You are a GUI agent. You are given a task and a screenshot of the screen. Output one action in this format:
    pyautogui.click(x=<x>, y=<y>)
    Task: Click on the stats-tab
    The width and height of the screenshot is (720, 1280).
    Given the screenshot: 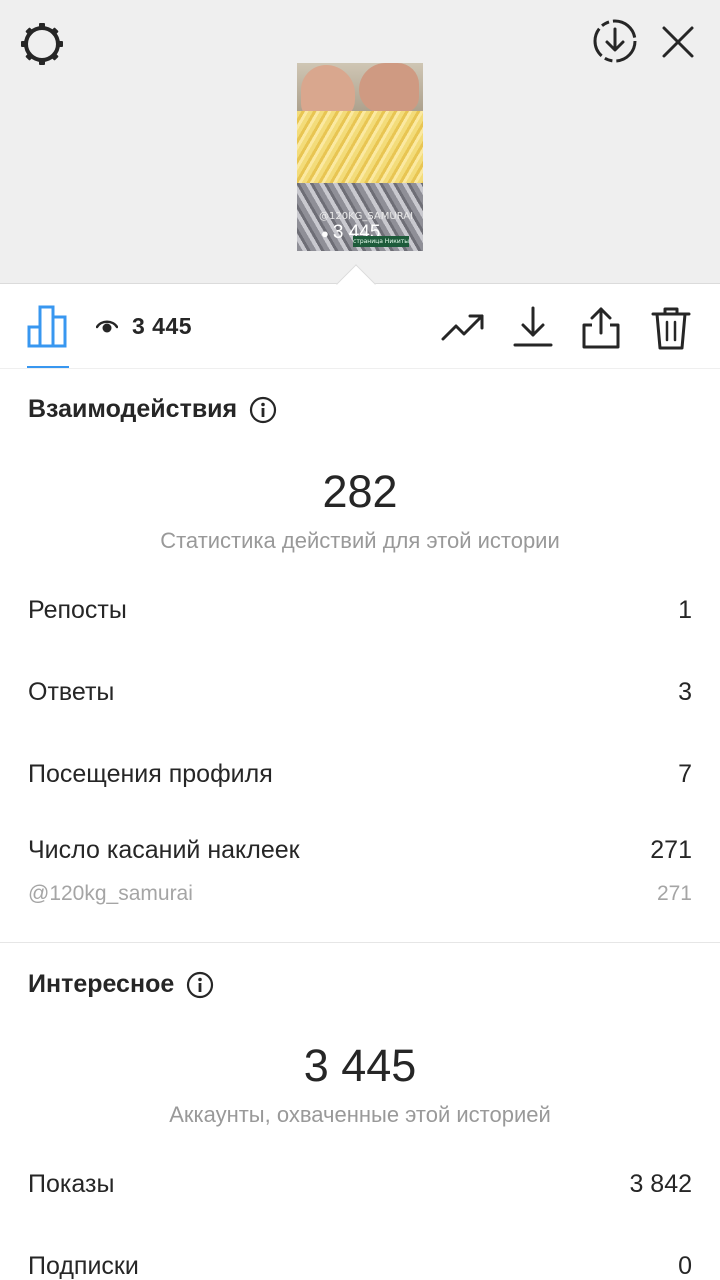 What is the action you would take?
    pyautogui.click(x=48, y=326)
    